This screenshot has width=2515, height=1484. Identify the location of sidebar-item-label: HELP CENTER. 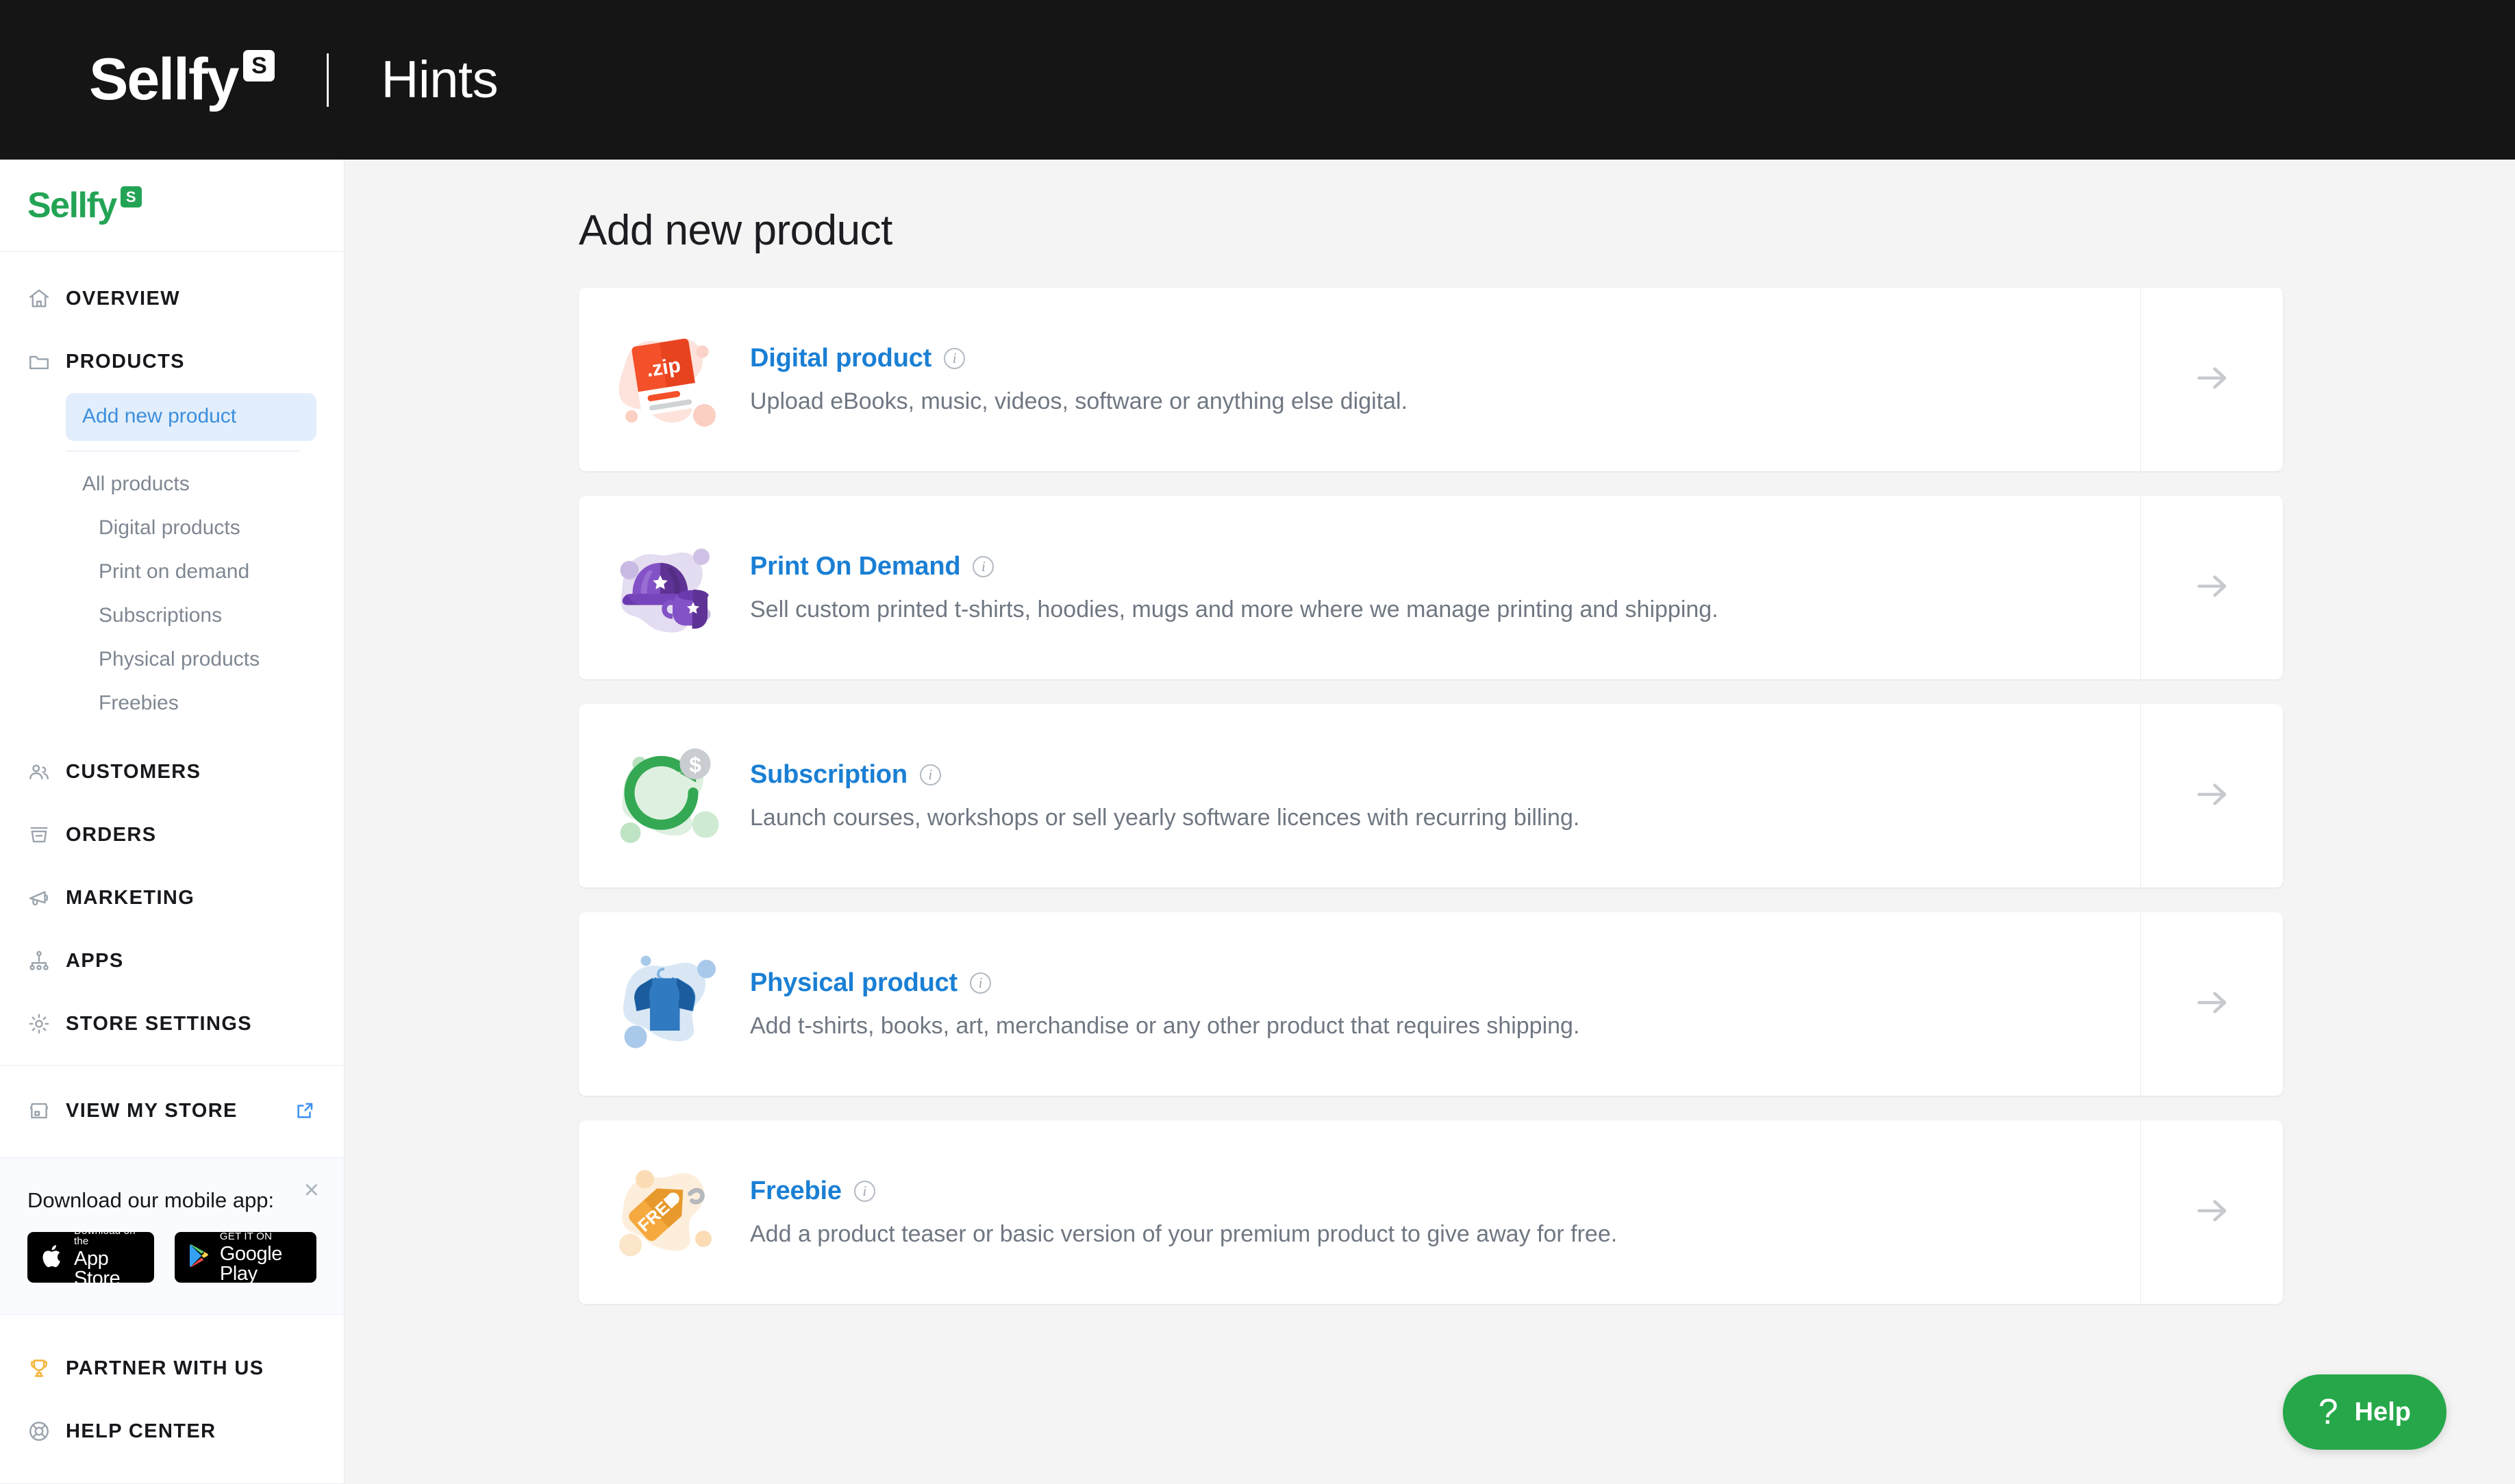
(141, 1431).